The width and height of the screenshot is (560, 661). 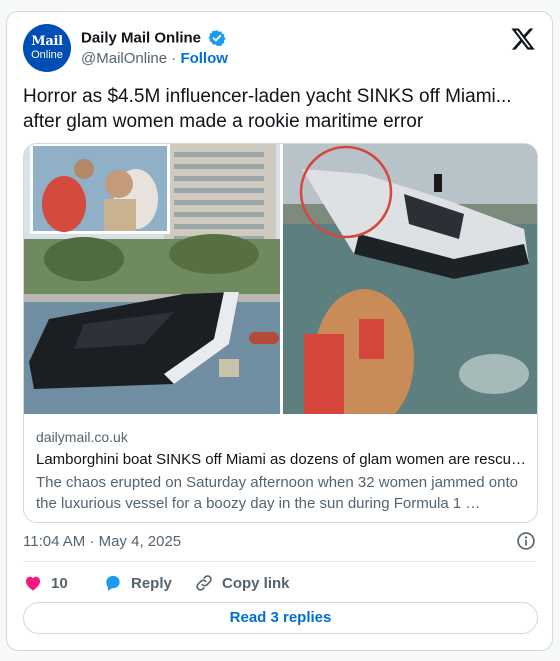 What do you see at coordinates (523, 39) in the screenshot?
I see `x-logo-icon` at bounding box center [523, 39].